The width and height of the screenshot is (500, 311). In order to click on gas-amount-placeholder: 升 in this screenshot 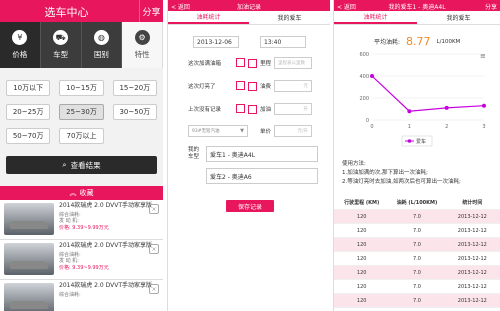, I will do `click(306, 109)`.